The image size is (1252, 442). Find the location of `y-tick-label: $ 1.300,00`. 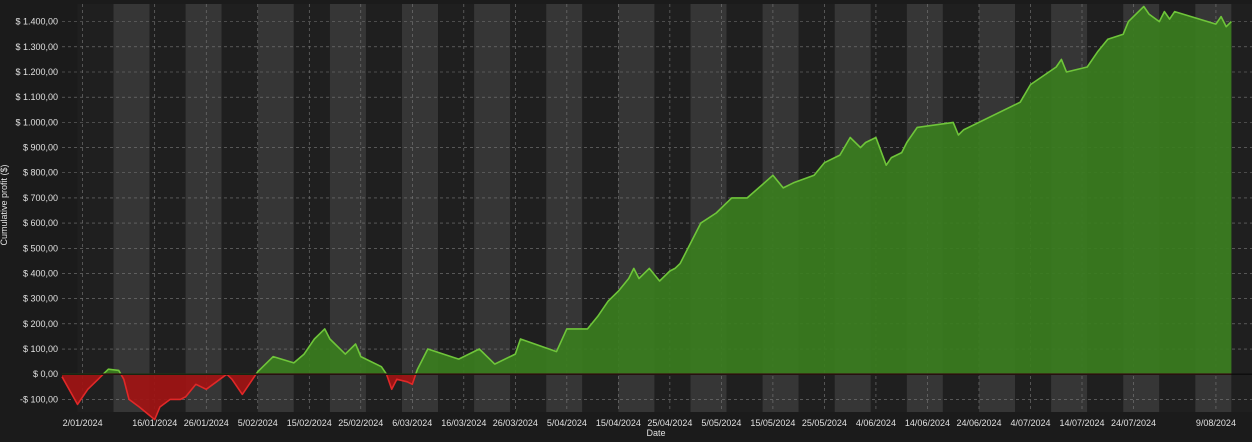

y-tick-label: $ 1.300,00 is located at coordinates (36, 47).